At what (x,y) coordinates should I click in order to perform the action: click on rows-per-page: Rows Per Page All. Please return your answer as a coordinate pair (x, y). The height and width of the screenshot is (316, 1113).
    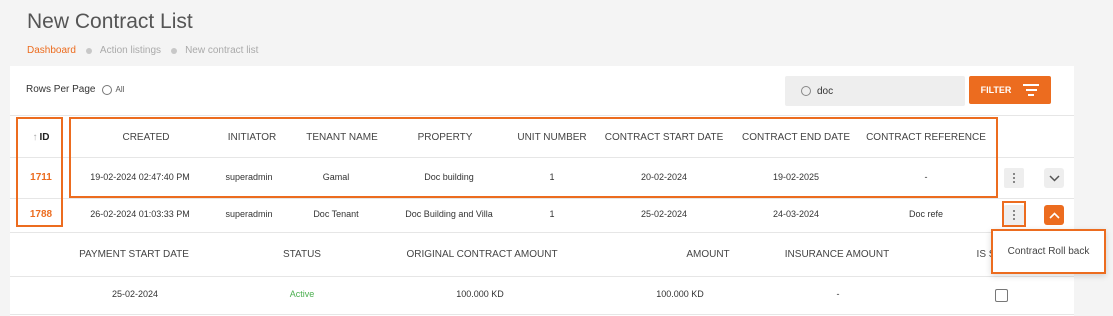
    Looking at the image, I should click on (75, 89).